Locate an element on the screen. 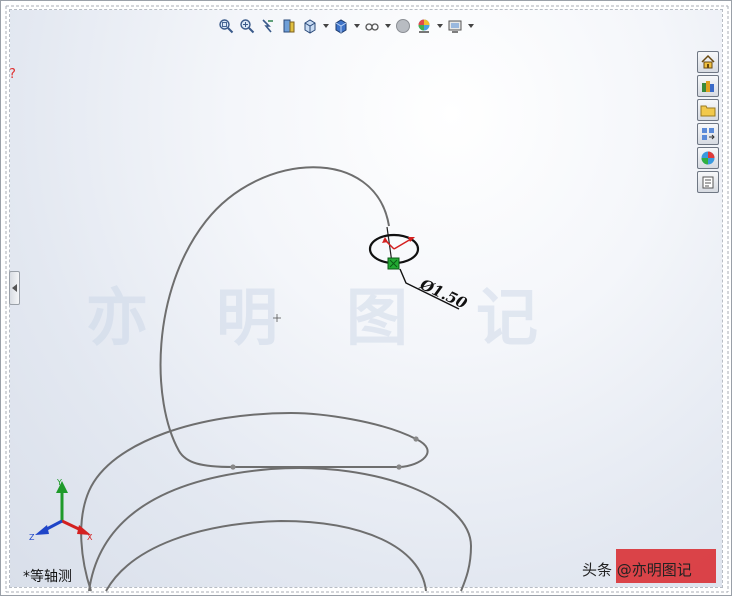  watermark: 亦 明 图 记 is located at coordinates (312, 317).